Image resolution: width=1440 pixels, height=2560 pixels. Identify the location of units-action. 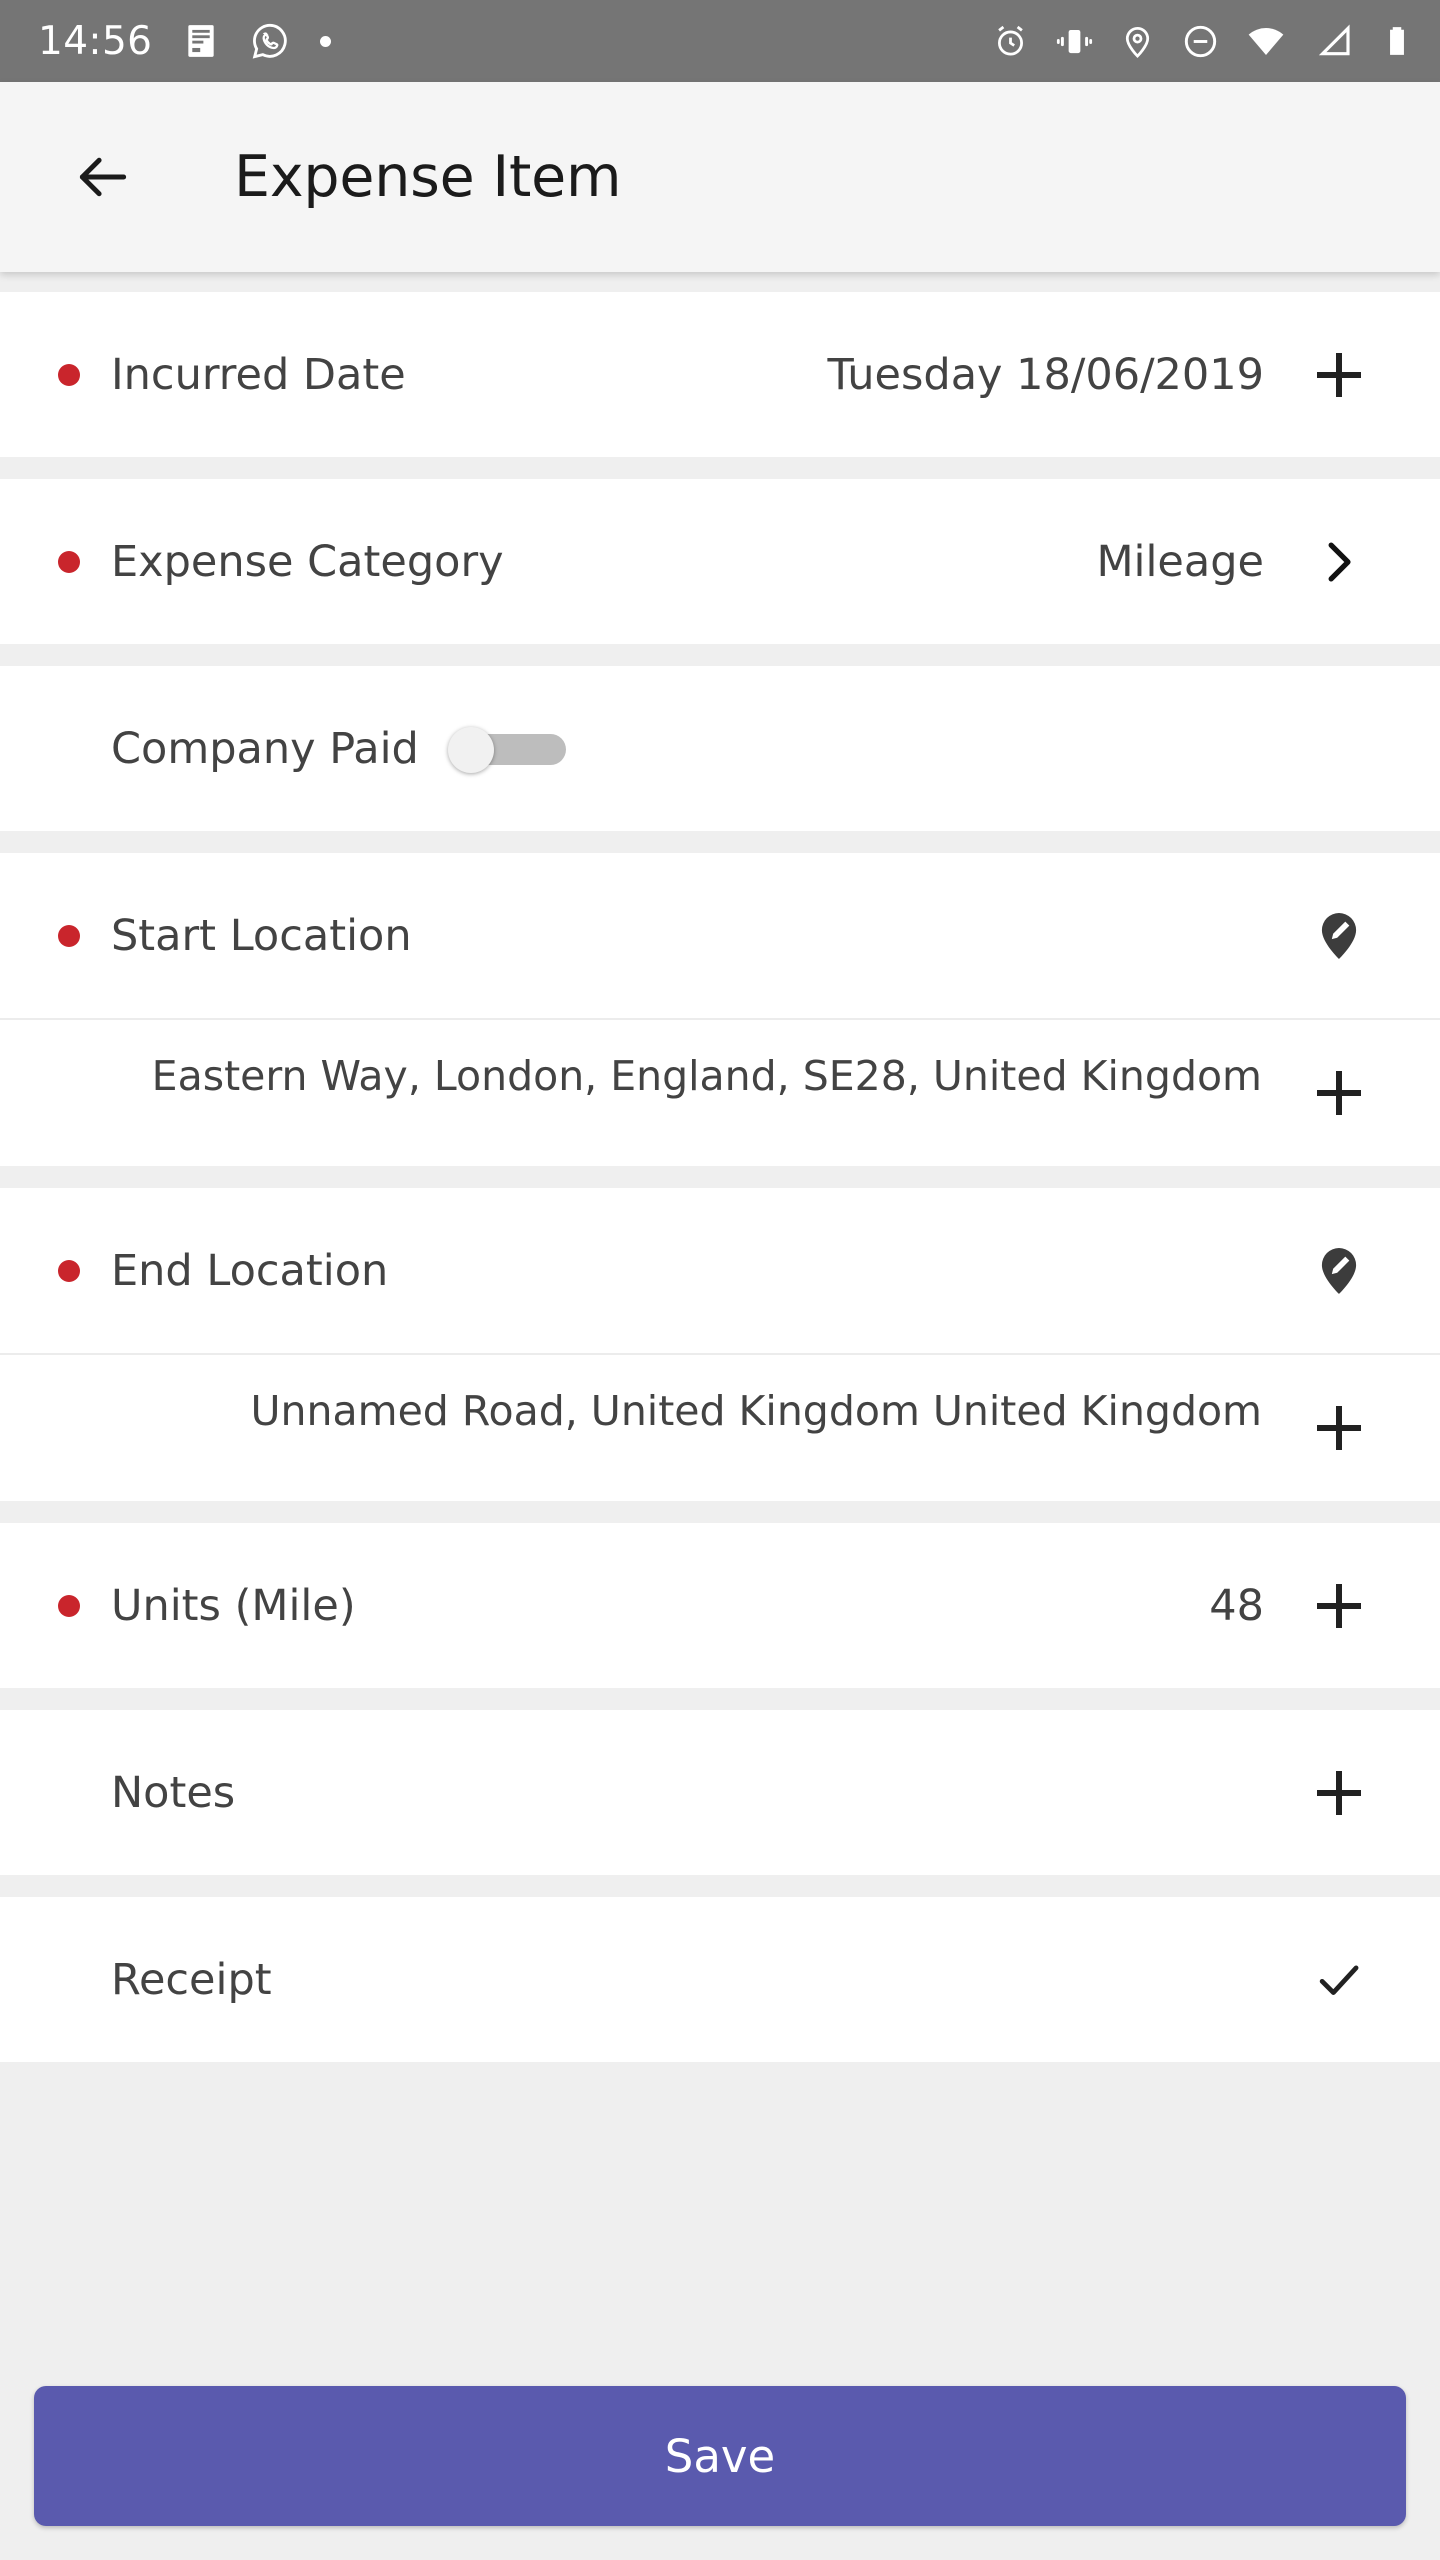
(1339, 1605).